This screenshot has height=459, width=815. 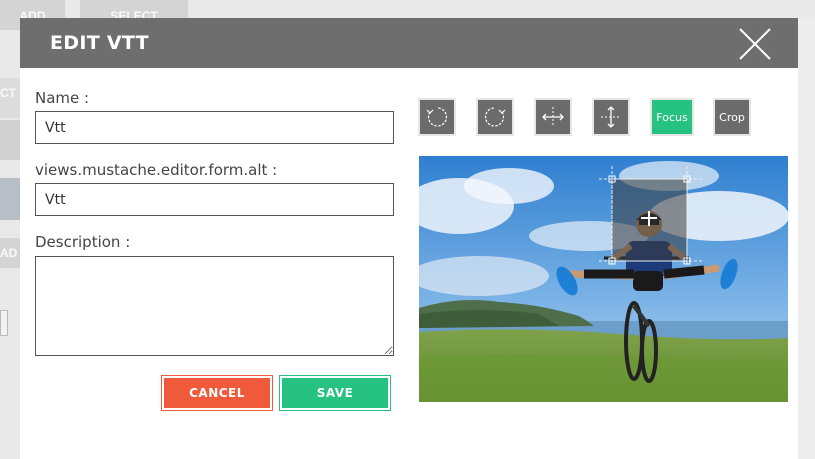 I want to click on alt-label: views.mustache.editor.form.alt :, so click(x=156, y=170).